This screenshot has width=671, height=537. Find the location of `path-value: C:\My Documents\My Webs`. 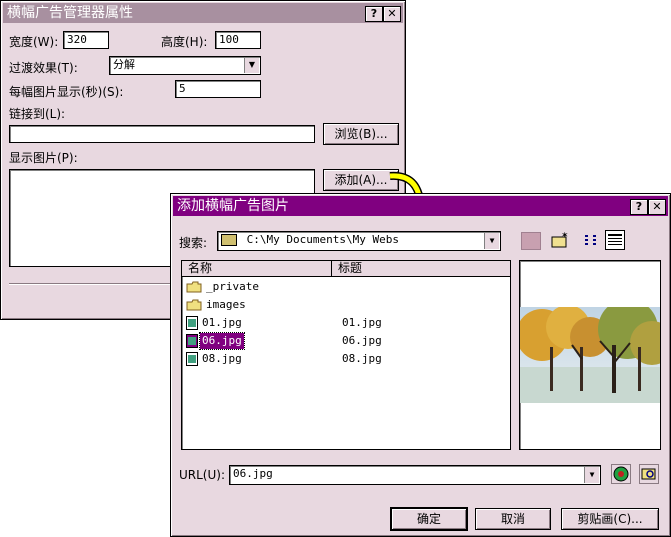

path-value: C:\My Documents\My Webs is located at coordinates (322, 239).